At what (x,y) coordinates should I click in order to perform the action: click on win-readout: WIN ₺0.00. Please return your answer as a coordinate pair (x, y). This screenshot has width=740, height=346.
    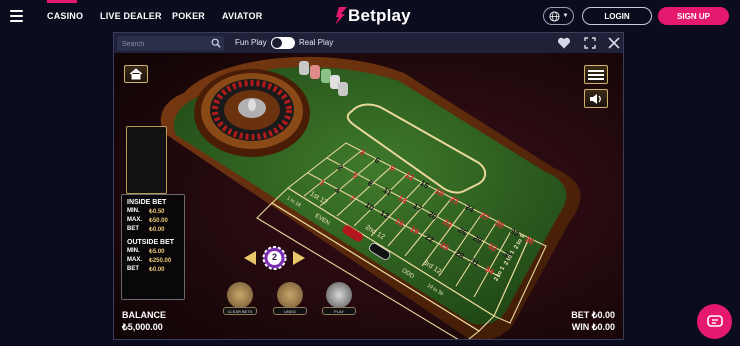
    Looking at the image, I should click on (593, 327).